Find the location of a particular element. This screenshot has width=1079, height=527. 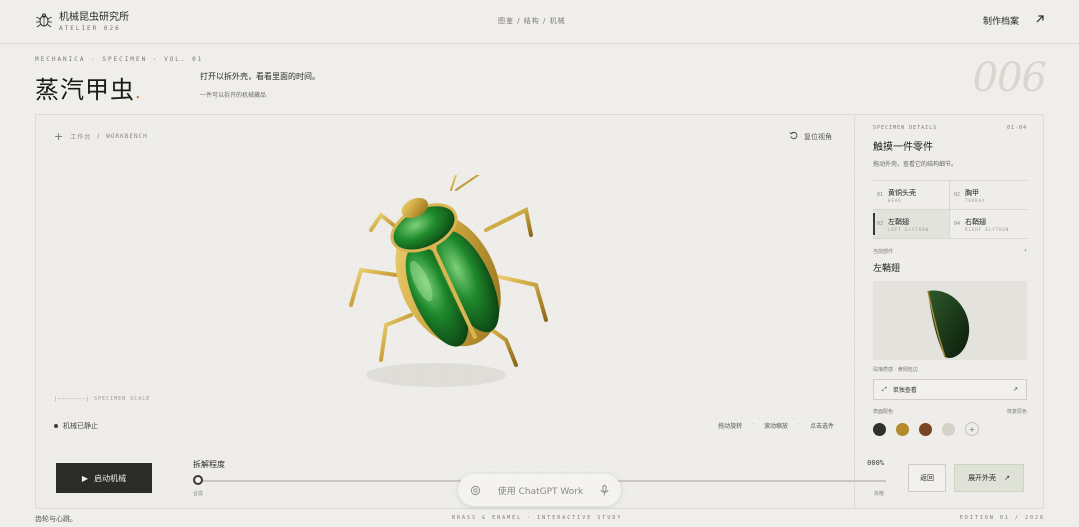

part-number: 03 is located at coordinates (880, 224).